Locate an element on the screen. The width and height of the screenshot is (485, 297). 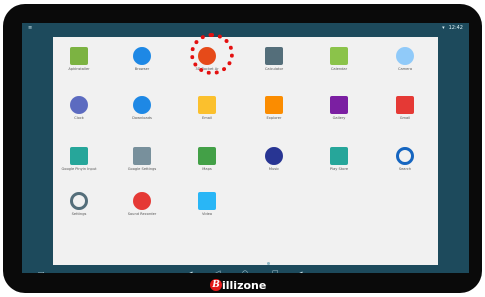
app-label: ApkInstaller is located at coordinates (79, 69).